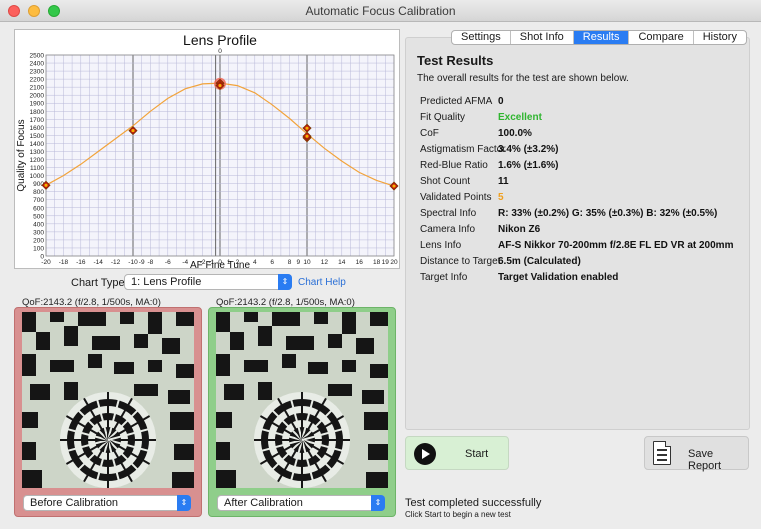 Image resolution: width=761 pixels, height=529 pixels. I want to click on y-axis-label: Quality of Focus, so click(21, 155).